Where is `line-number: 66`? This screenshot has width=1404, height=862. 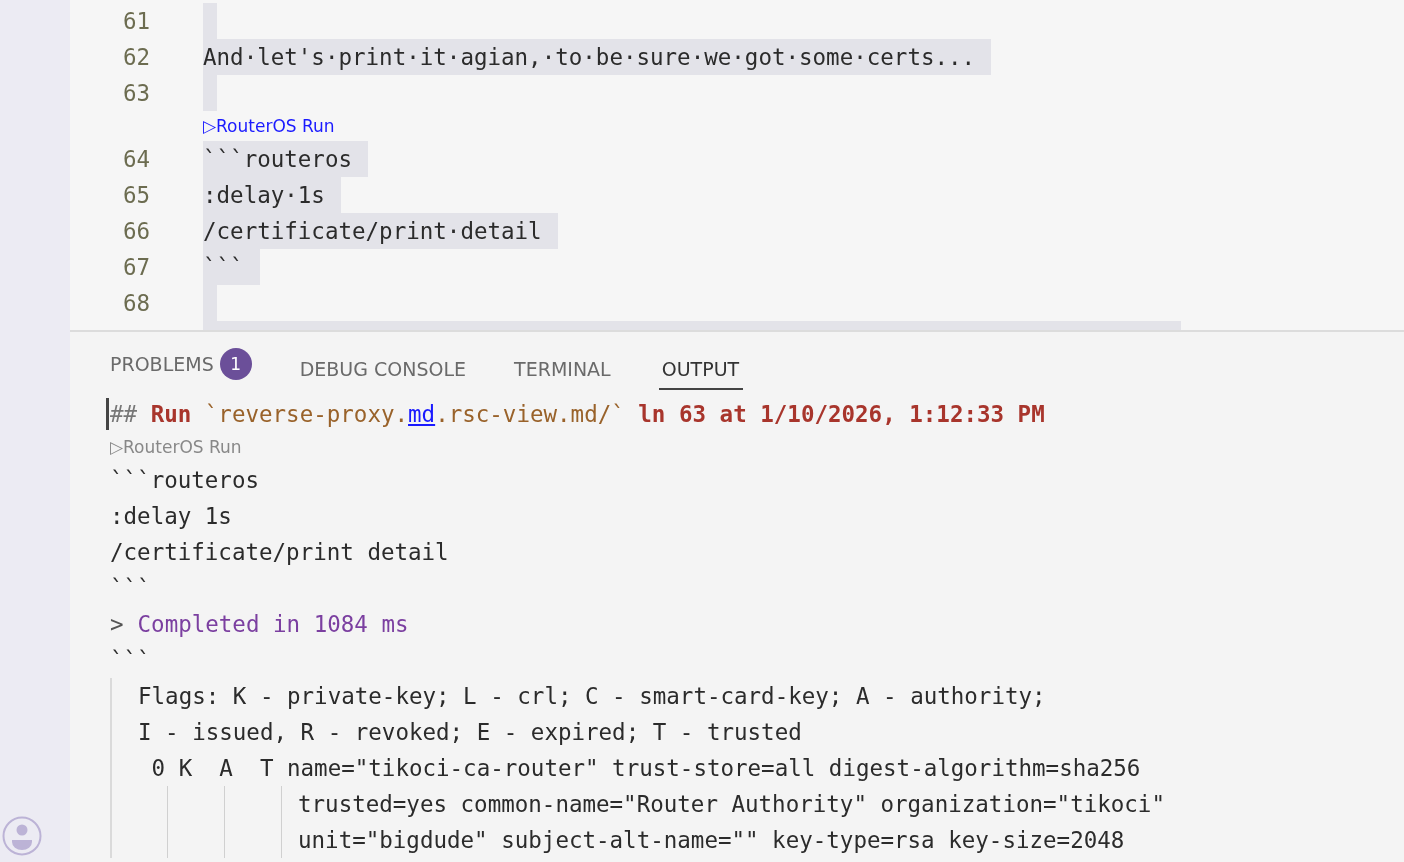 line-number: 66 is located at coordinates (135, 231).